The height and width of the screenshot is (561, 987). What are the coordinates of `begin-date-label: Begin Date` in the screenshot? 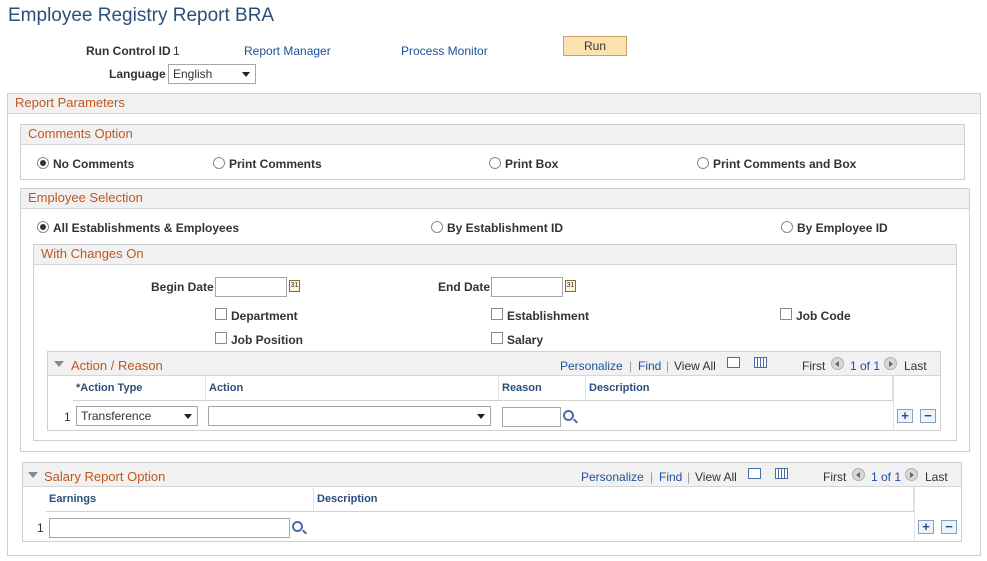 It's located at (182, 287).